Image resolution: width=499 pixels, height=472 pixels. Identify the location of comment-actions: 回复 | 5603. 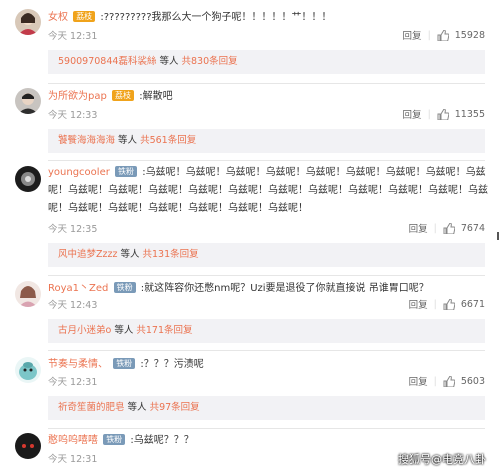
(447, 381).